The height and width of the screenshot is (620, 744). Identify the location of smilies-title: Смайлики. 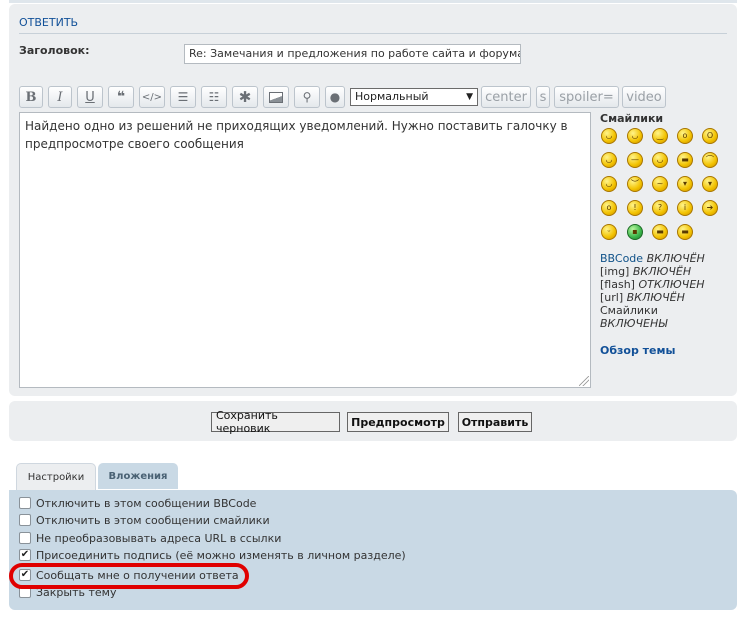
(632, 118).